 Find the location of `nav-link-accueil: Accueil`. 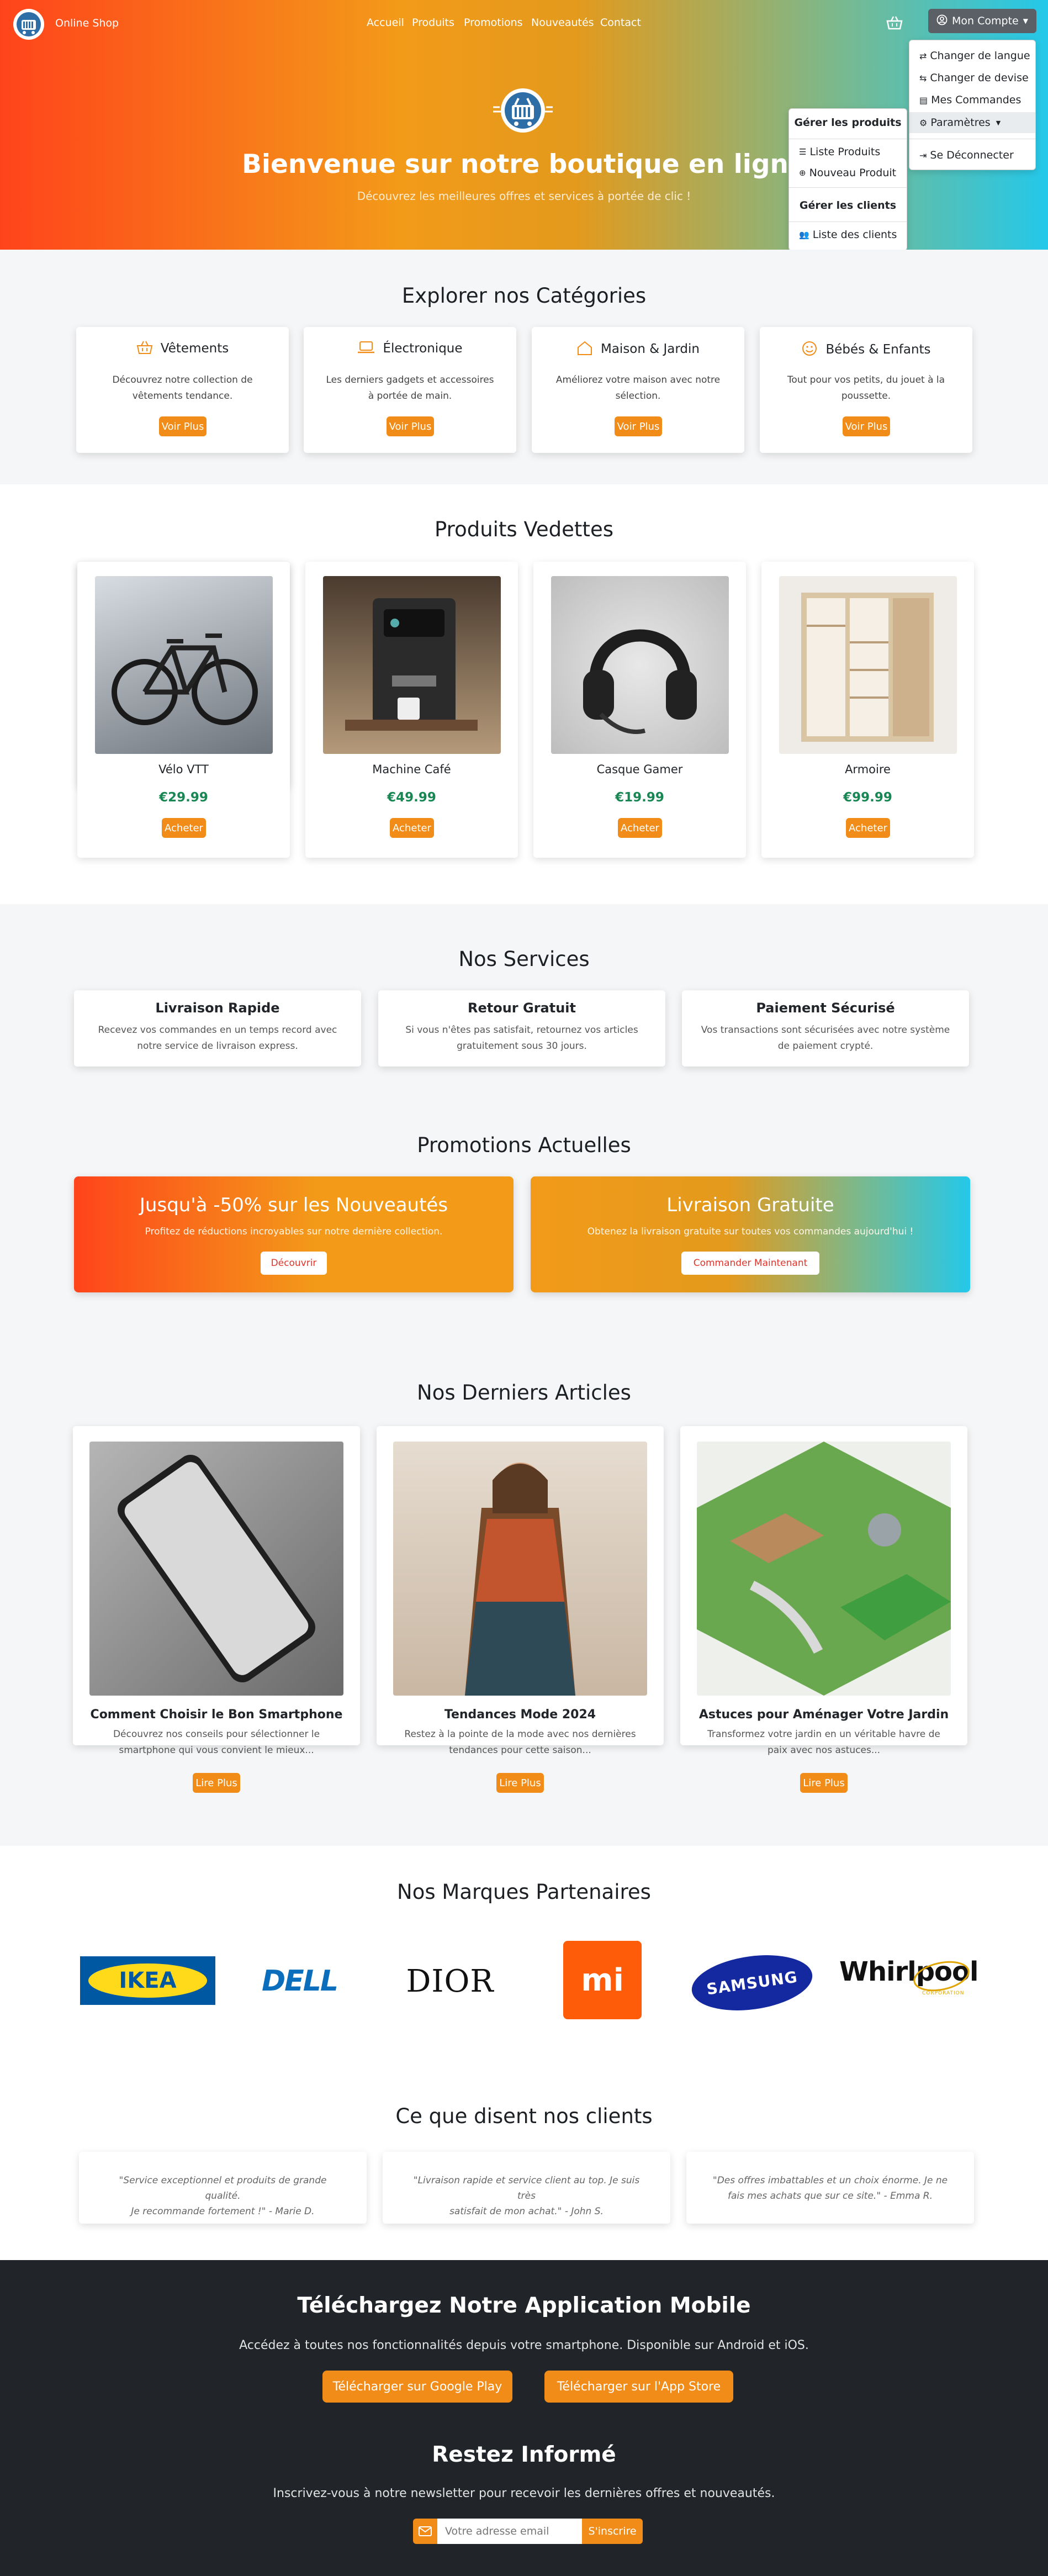

nav-link-accueil: Accueil is located at coordinates (386, 23).